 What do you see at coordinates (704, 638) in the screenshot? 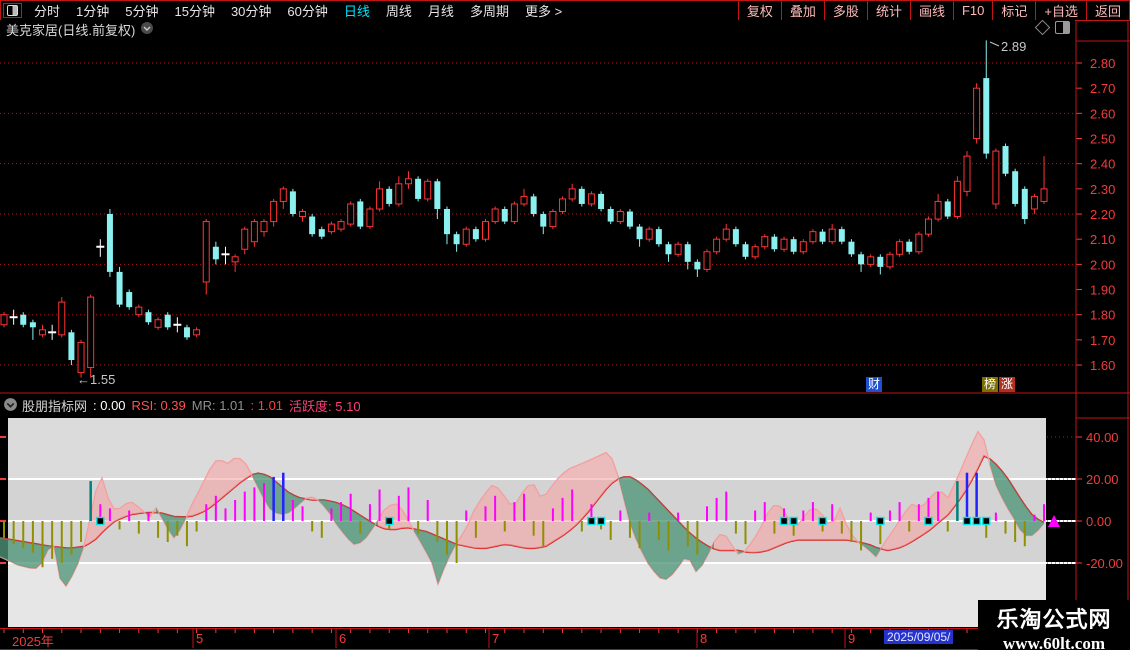
I see `month-label: 8` at bounding box center [704, 638].